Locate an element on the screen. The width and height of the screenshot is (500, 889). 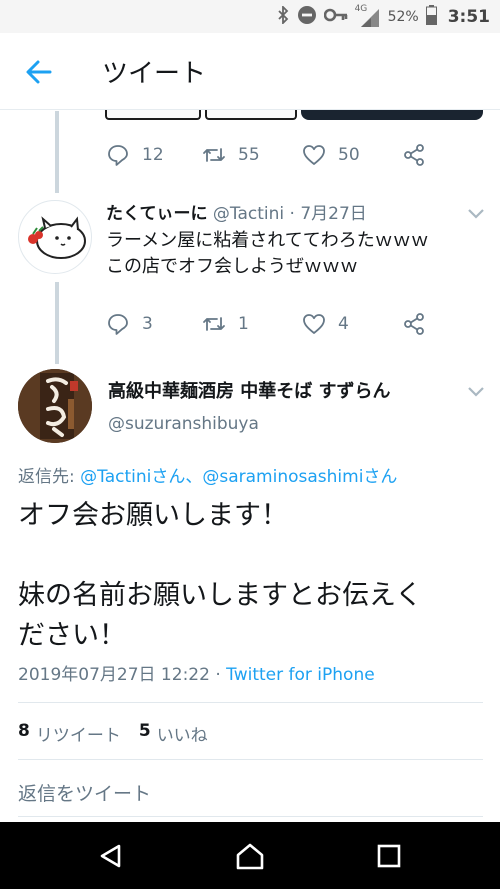
reply-button: 3 is located at coordinates (129, 324).